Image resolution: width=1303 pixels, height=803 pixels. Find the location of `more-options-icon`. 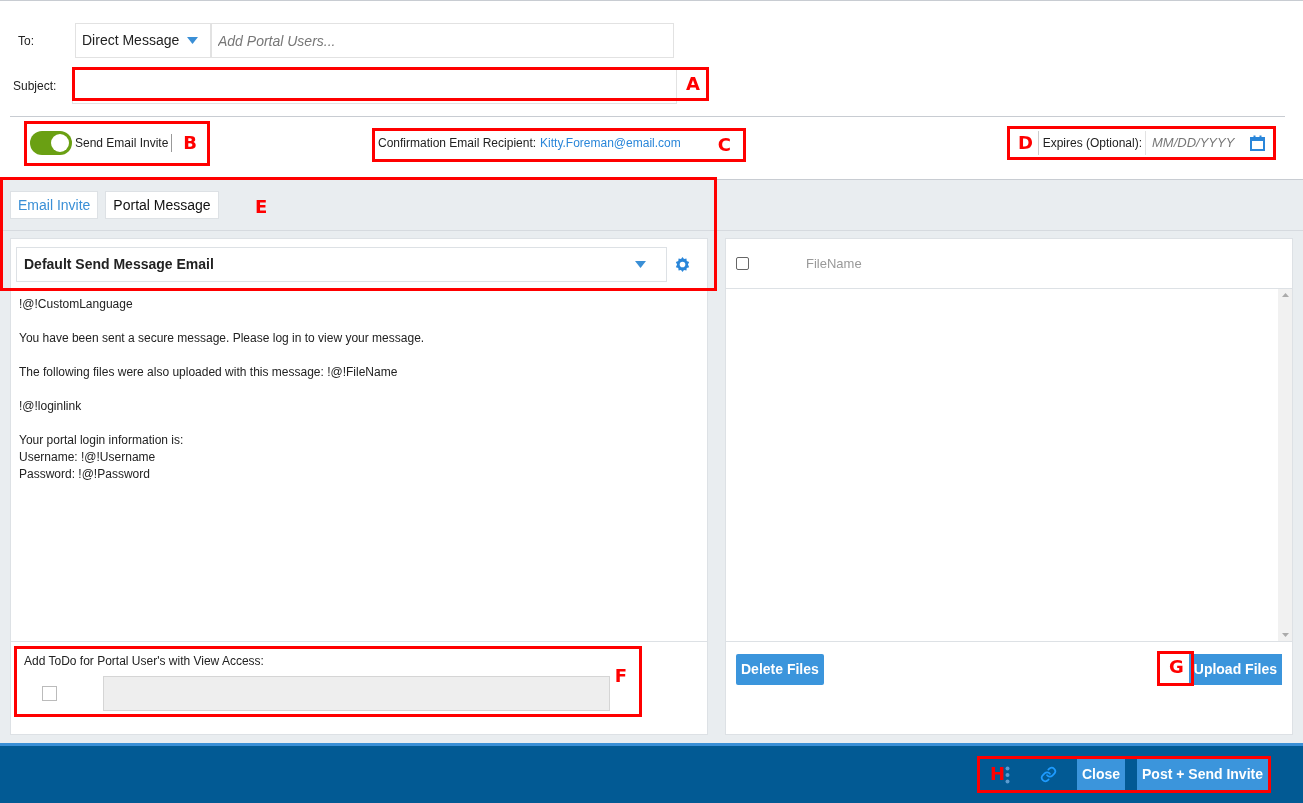

more-options-icon is located at coordinates (1007, 774).